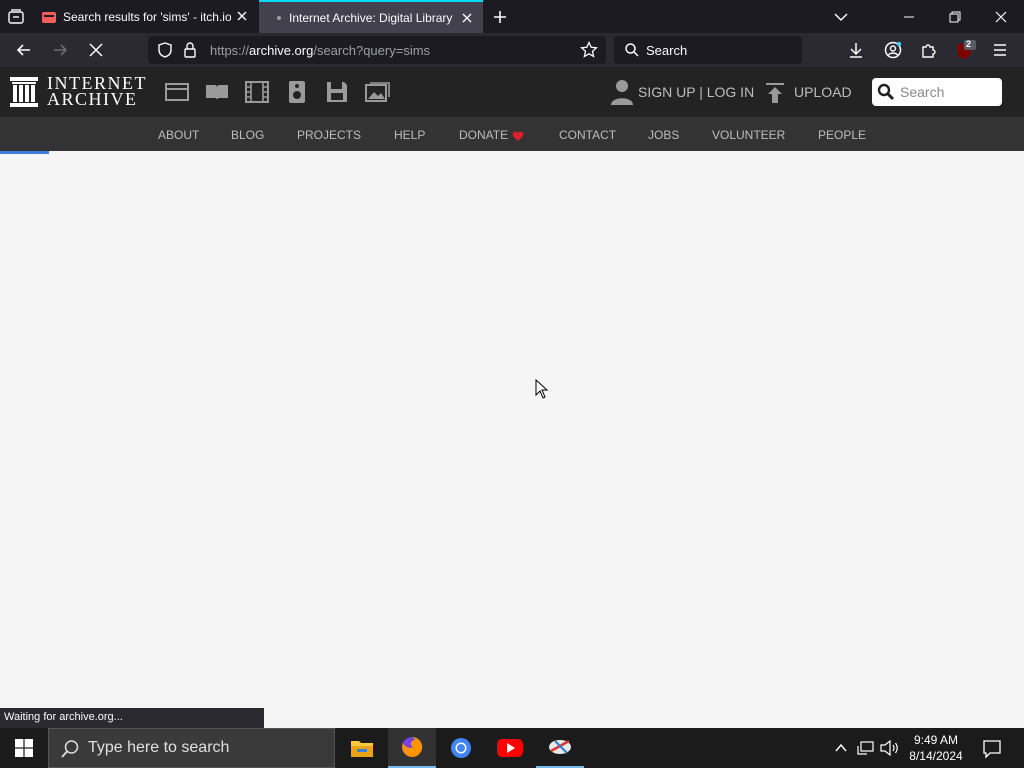 The height and width of the screenshot is (768, 1024). Describe the element at coordinates (461, 748) in the screenshot. I see `chrome-icon` at that location.